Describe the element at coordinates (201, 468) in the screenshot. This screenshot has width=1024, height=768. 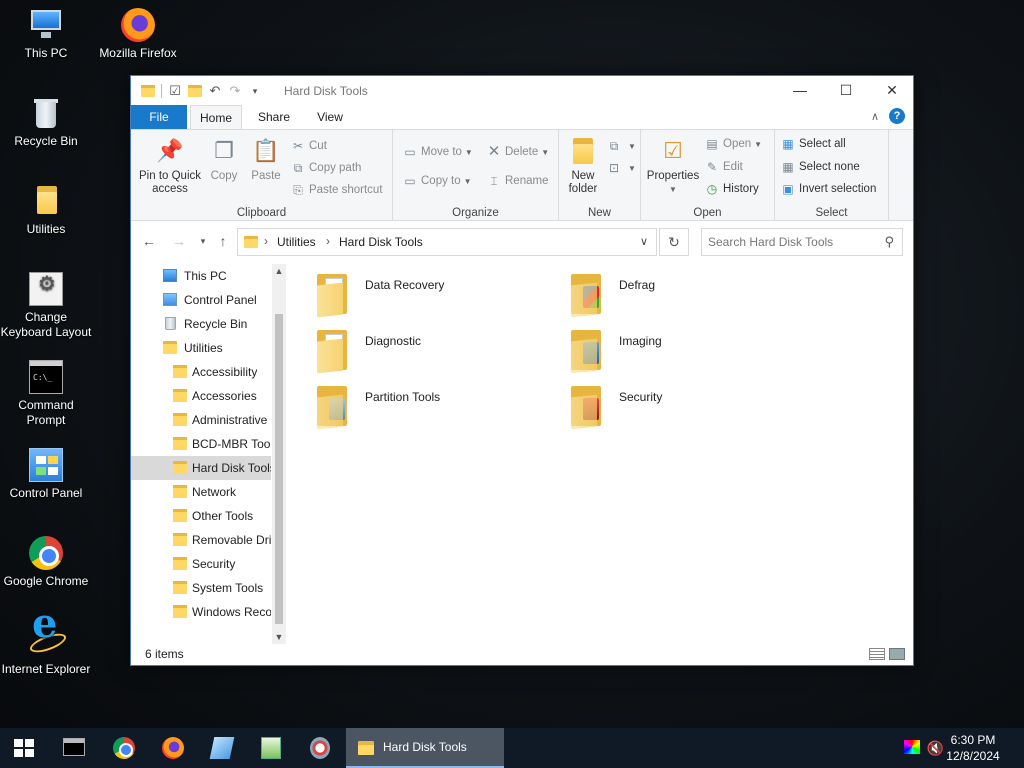
I see `nav-item-hard-disk-tools: Hard Disk Tools` at that location.